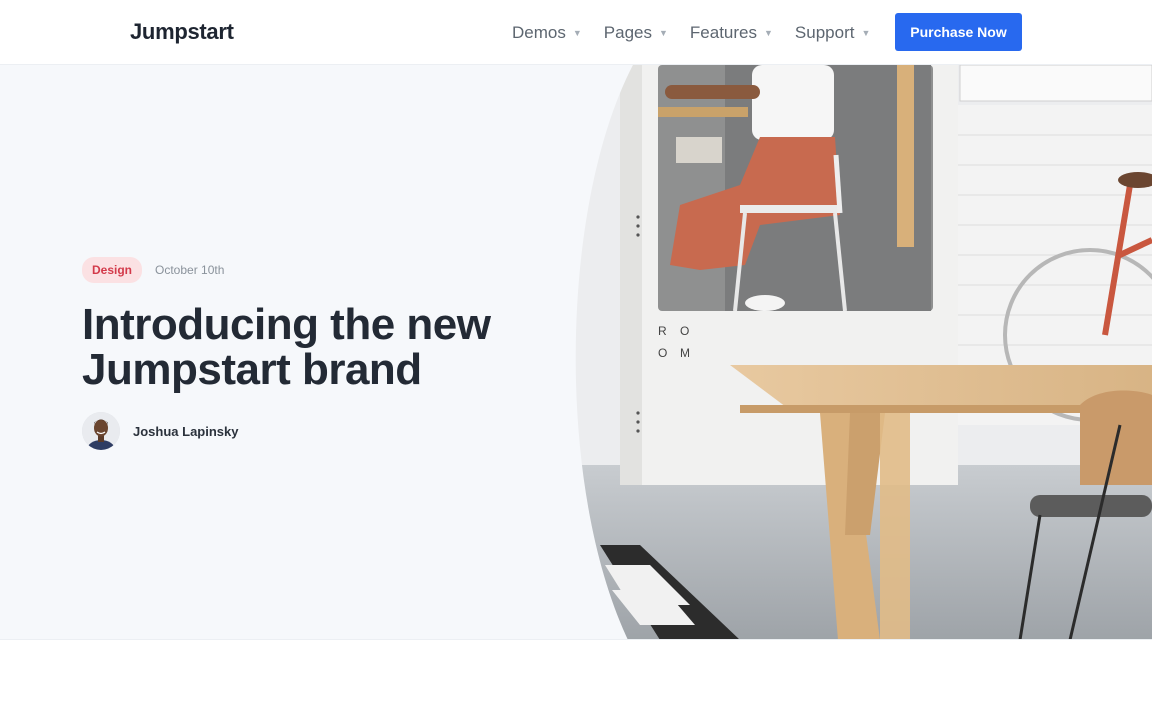 The height and width of the screenshot is (720, 1152). I want to click on nav-pages: Pages ▼, so click(636, 33).